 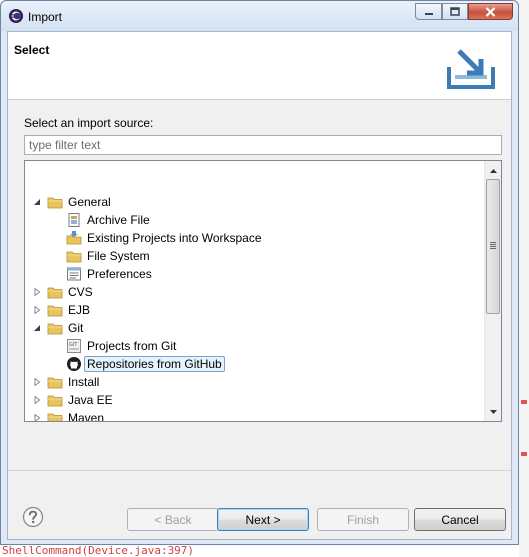 What do you see at coordinates (255, 310) in the screenshot?
I see `tree-item: EJB` at bounding box center [255, 310].